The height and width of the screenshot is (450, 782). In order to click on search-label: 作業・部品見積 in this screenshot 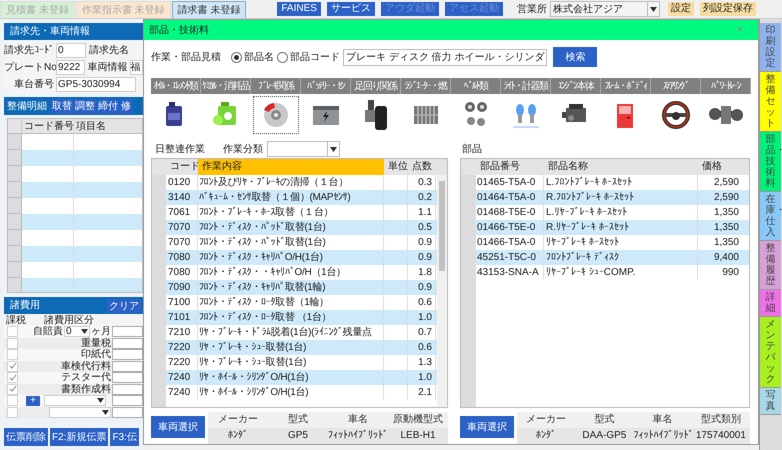, I will do `click(186, 57)`.